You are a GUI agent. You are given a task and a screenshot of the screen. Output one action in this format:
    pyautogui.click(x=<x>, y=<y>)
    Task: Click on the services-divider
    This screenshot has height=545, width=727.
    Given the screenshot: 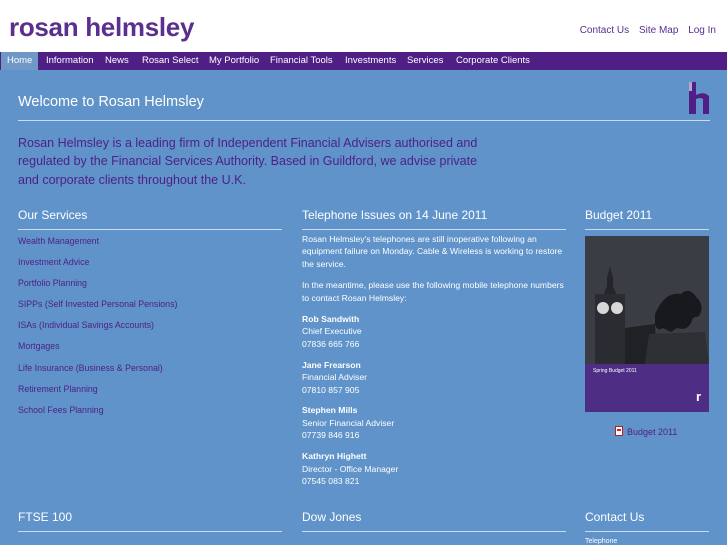 What is the action you would take?
    pyautogui.click(x=150, y=229)
    